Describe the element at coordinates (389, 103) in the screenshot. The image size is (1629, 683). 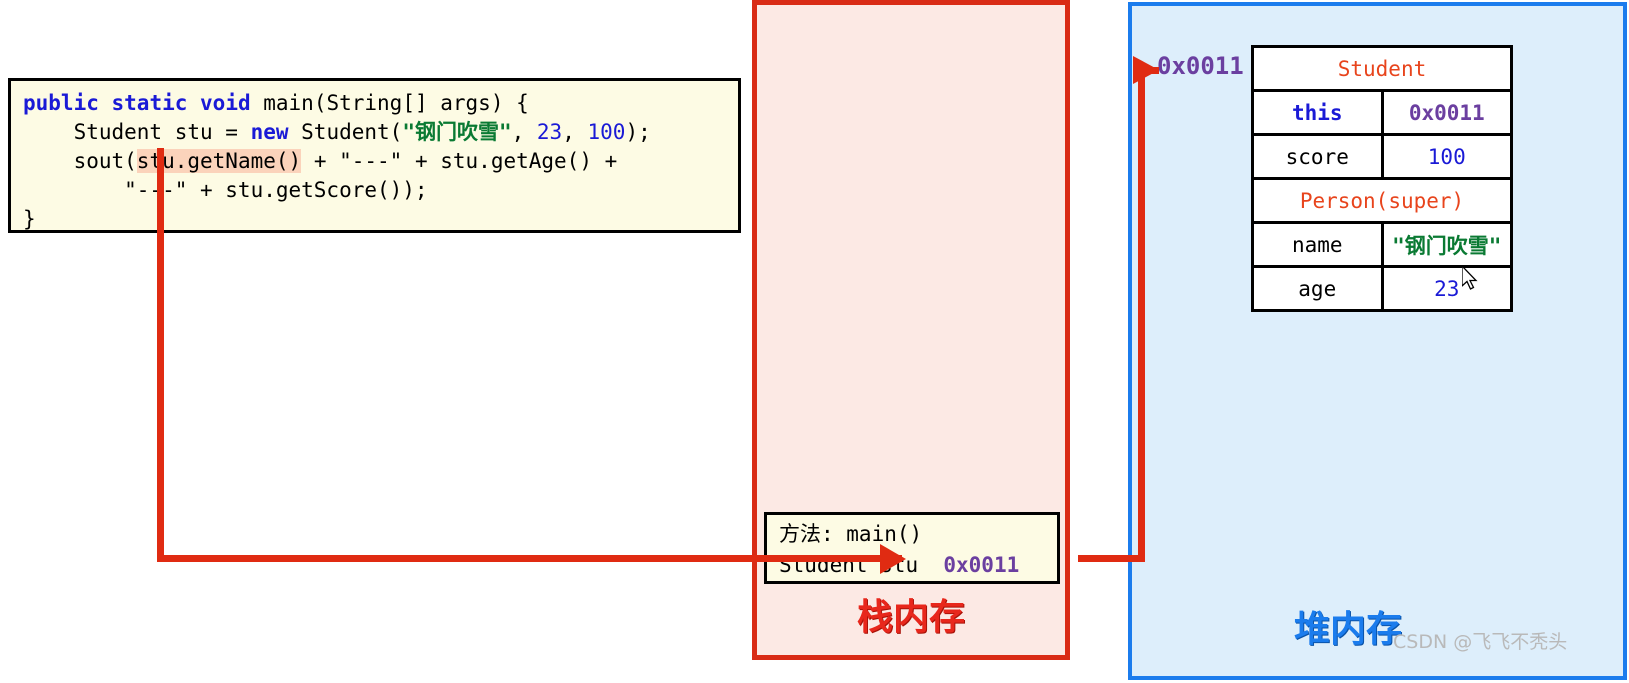
I see `main-signature: main(String[] args) {` at that location.